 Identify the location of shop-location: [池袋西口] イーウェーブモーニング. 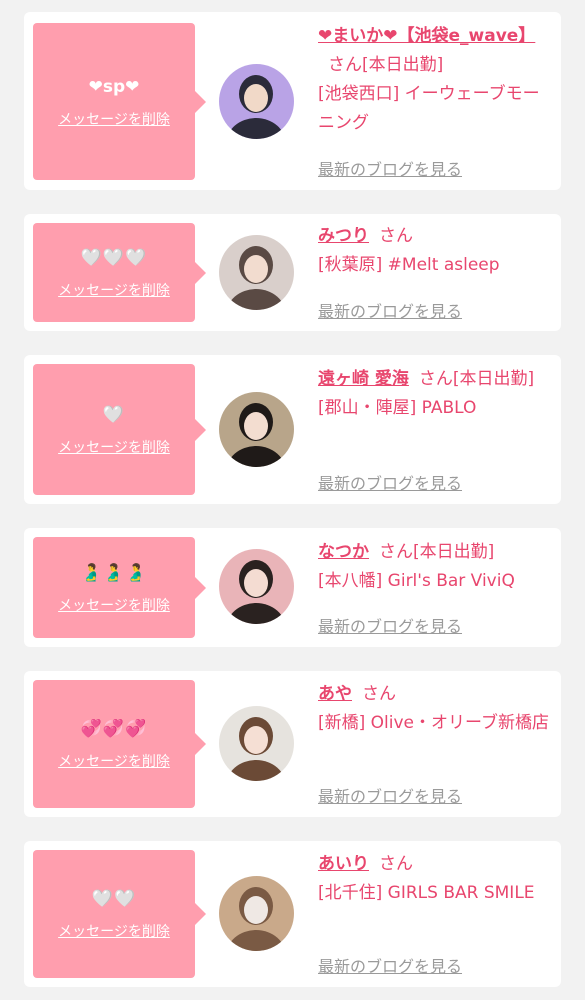
(429, 108).